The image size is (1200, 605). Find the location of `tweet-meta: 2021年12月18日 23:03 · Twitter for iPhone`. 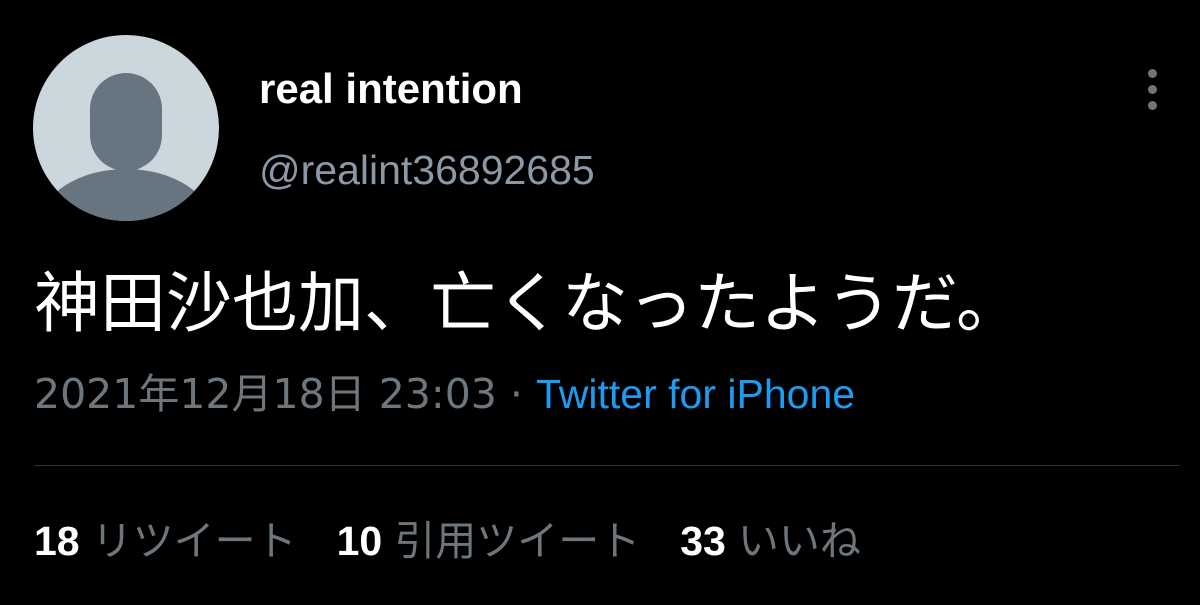

tweet-meta: 2021年12月18日 23:03 · Twitter for iPhone is located at coordinates (444, 394).